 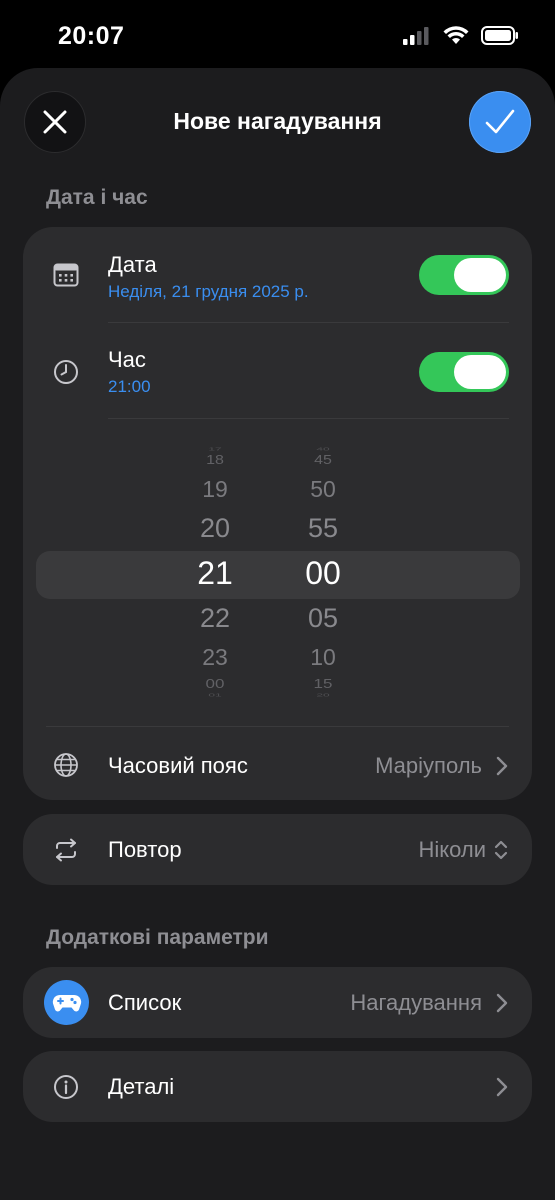 I want to click on status-icons, so click(x=461, y=35).